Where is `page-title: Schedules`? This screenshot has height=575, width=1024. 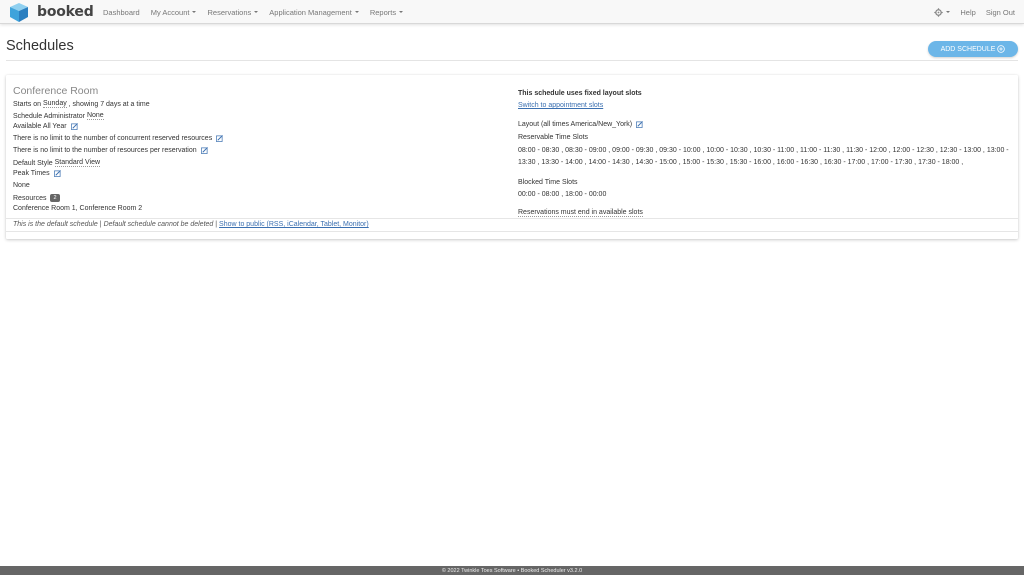 page-title: Schedules is located at coordinates (40, 46).